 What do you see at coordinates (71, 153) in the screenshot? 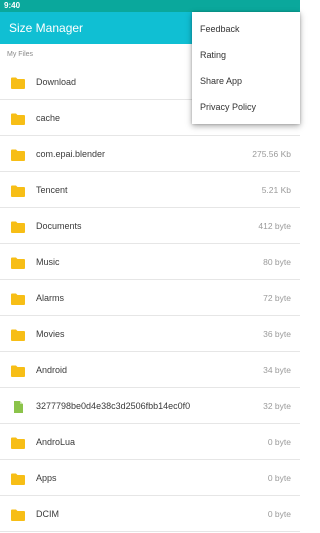
I see `file-name: com.epai.blender` at bounding box center [71, 153].